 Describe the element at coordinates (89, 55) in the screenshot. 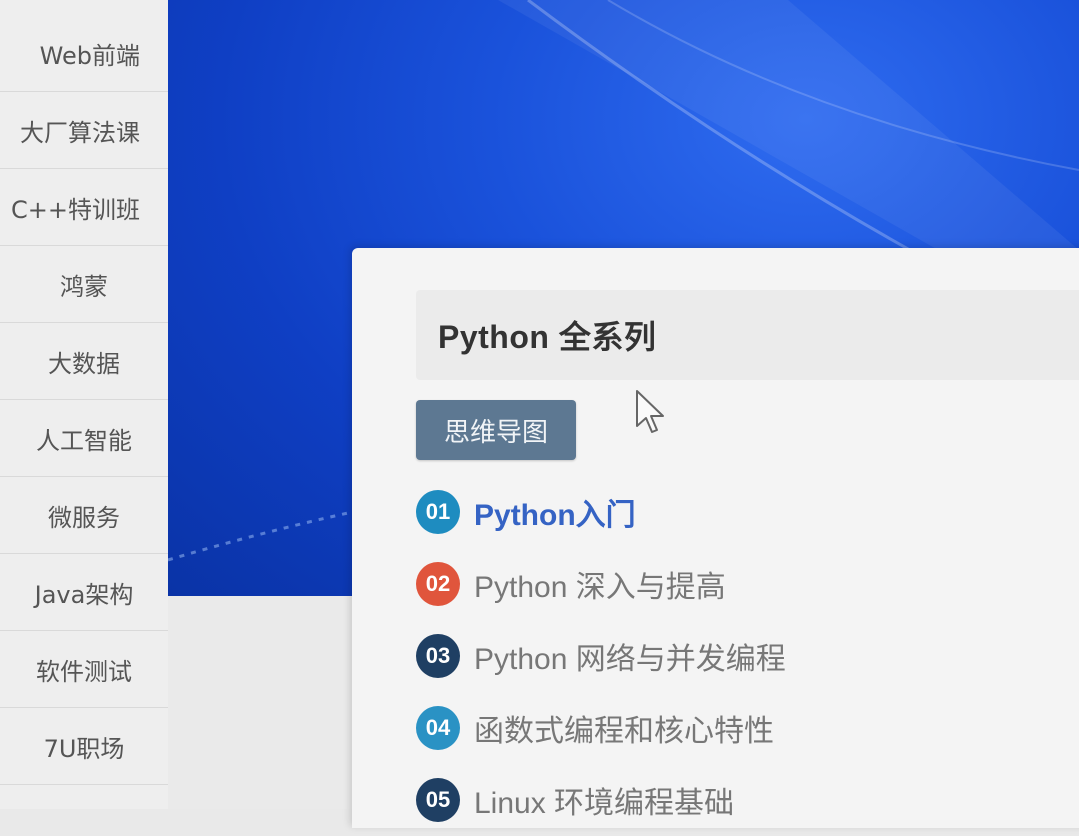

I see `sidebar-item-label: Web前端` at that location.